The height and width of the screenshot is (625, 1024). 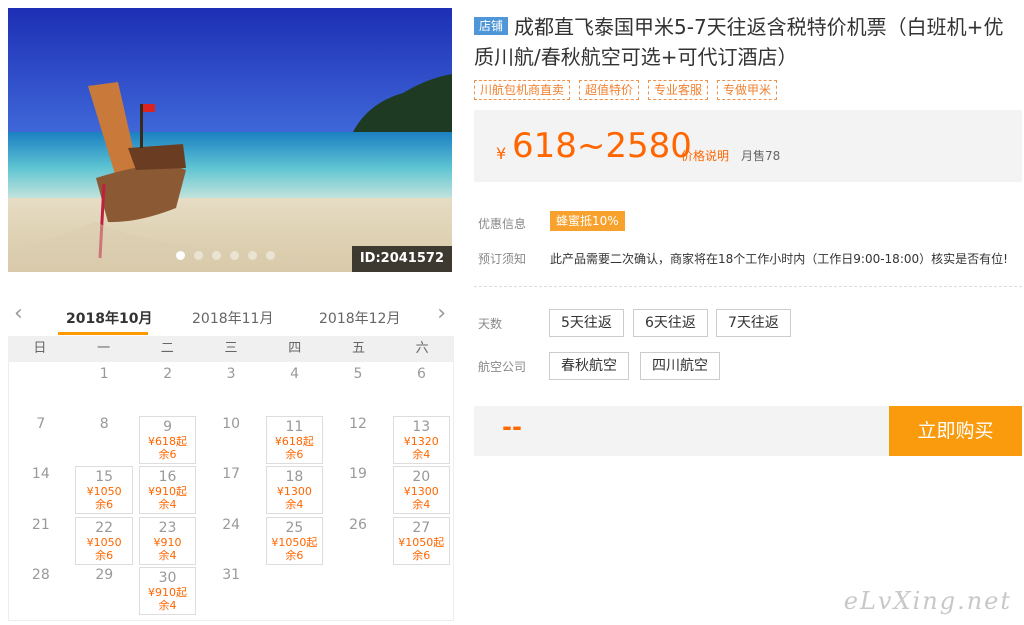 I want to click on day-number: 27, so click(x=421, y=528).